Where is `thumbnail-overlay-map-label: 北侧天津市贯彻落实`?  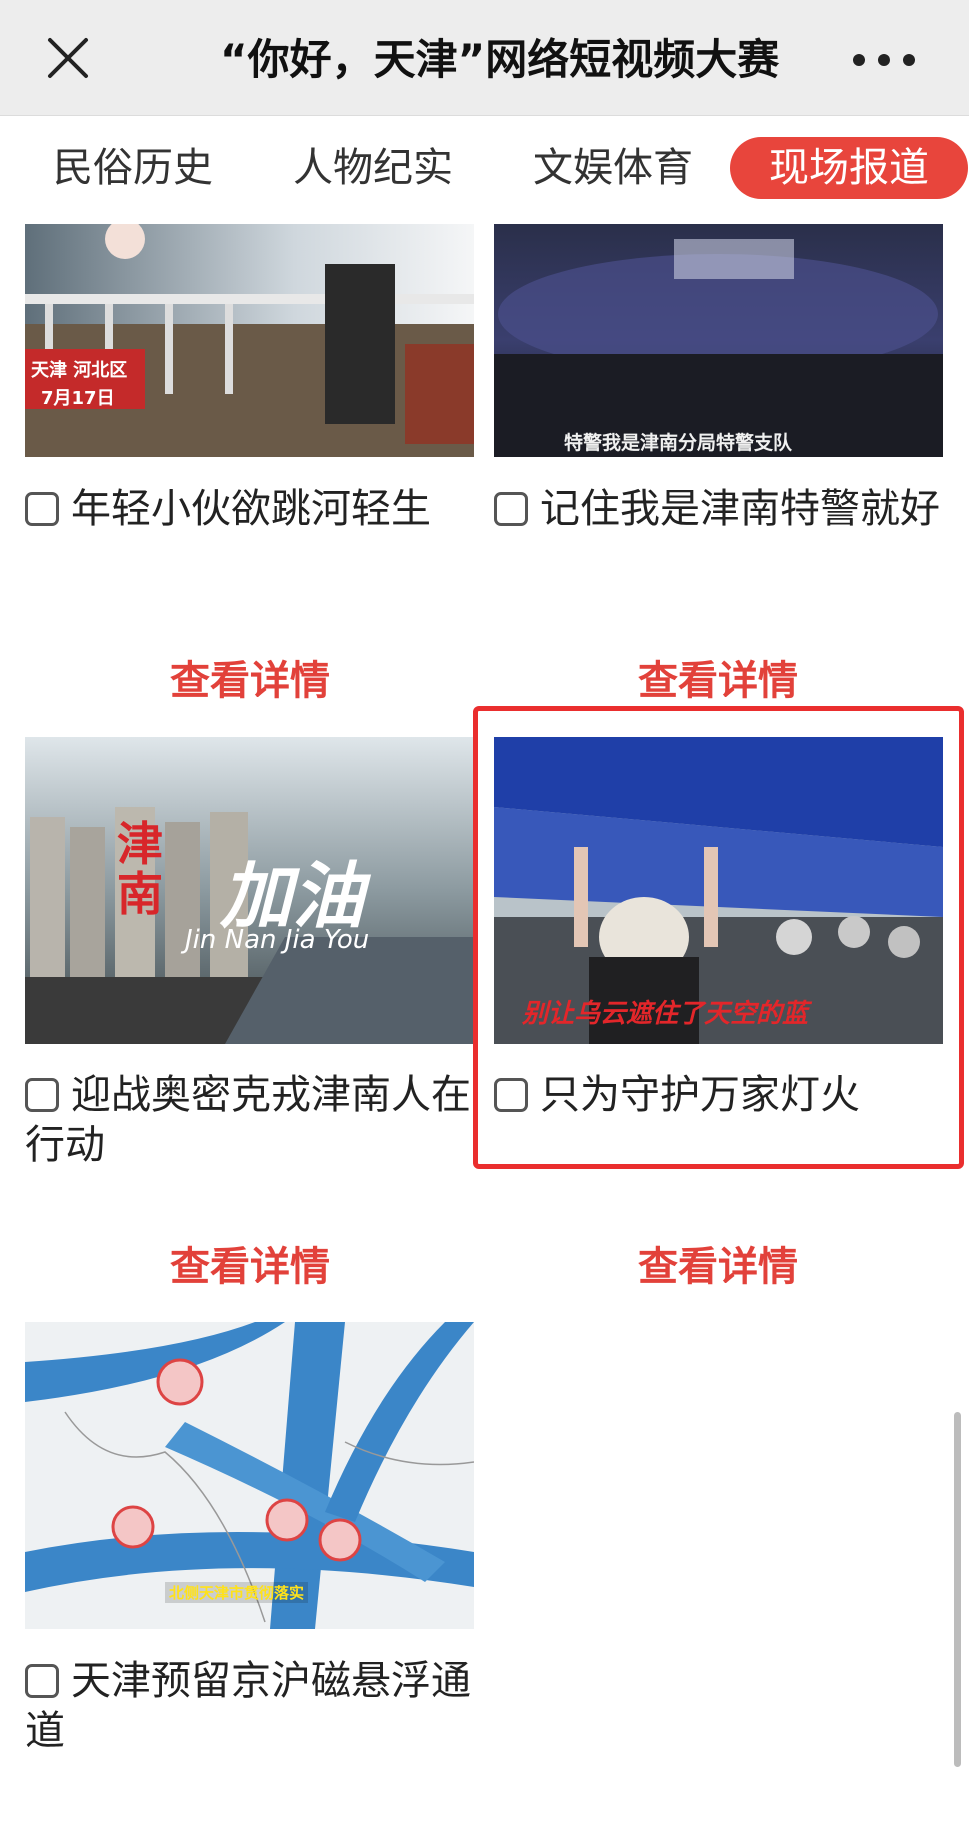
thumbnail-overlay-map-label: 北侧天津市贯彻落实 is located at coordinates (237, 1592).